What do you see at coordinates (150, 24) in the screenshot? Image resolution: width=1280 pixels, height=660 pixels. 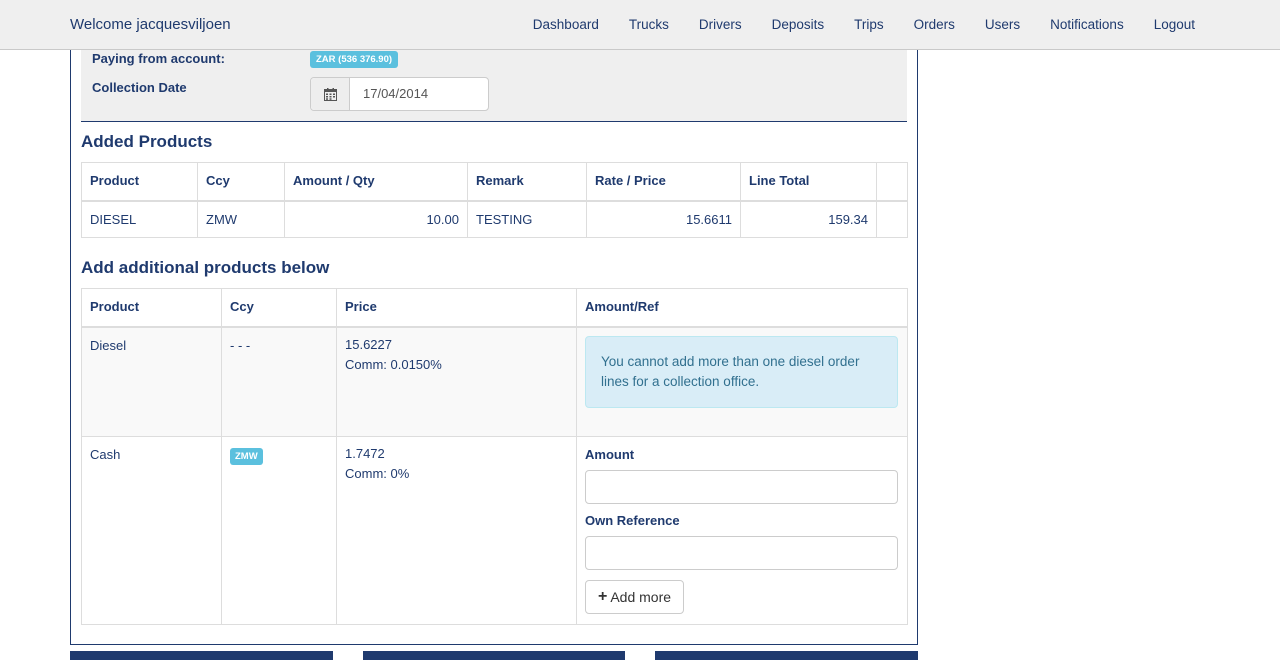 I see `welcome-text: Welcome jacquesviljoen` at bounding box center [150, 24].